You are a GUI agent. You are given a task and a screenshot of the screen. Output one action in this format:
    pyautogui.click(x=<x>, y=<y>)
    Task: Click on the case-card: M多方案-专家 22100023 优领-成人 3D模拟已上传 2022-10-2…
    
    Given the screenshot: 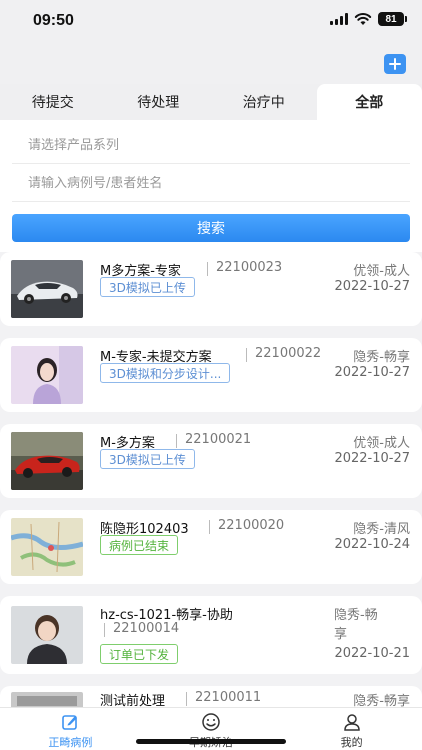 What is the action you would take?
    pyautogui.click(x=211, y=289)
    